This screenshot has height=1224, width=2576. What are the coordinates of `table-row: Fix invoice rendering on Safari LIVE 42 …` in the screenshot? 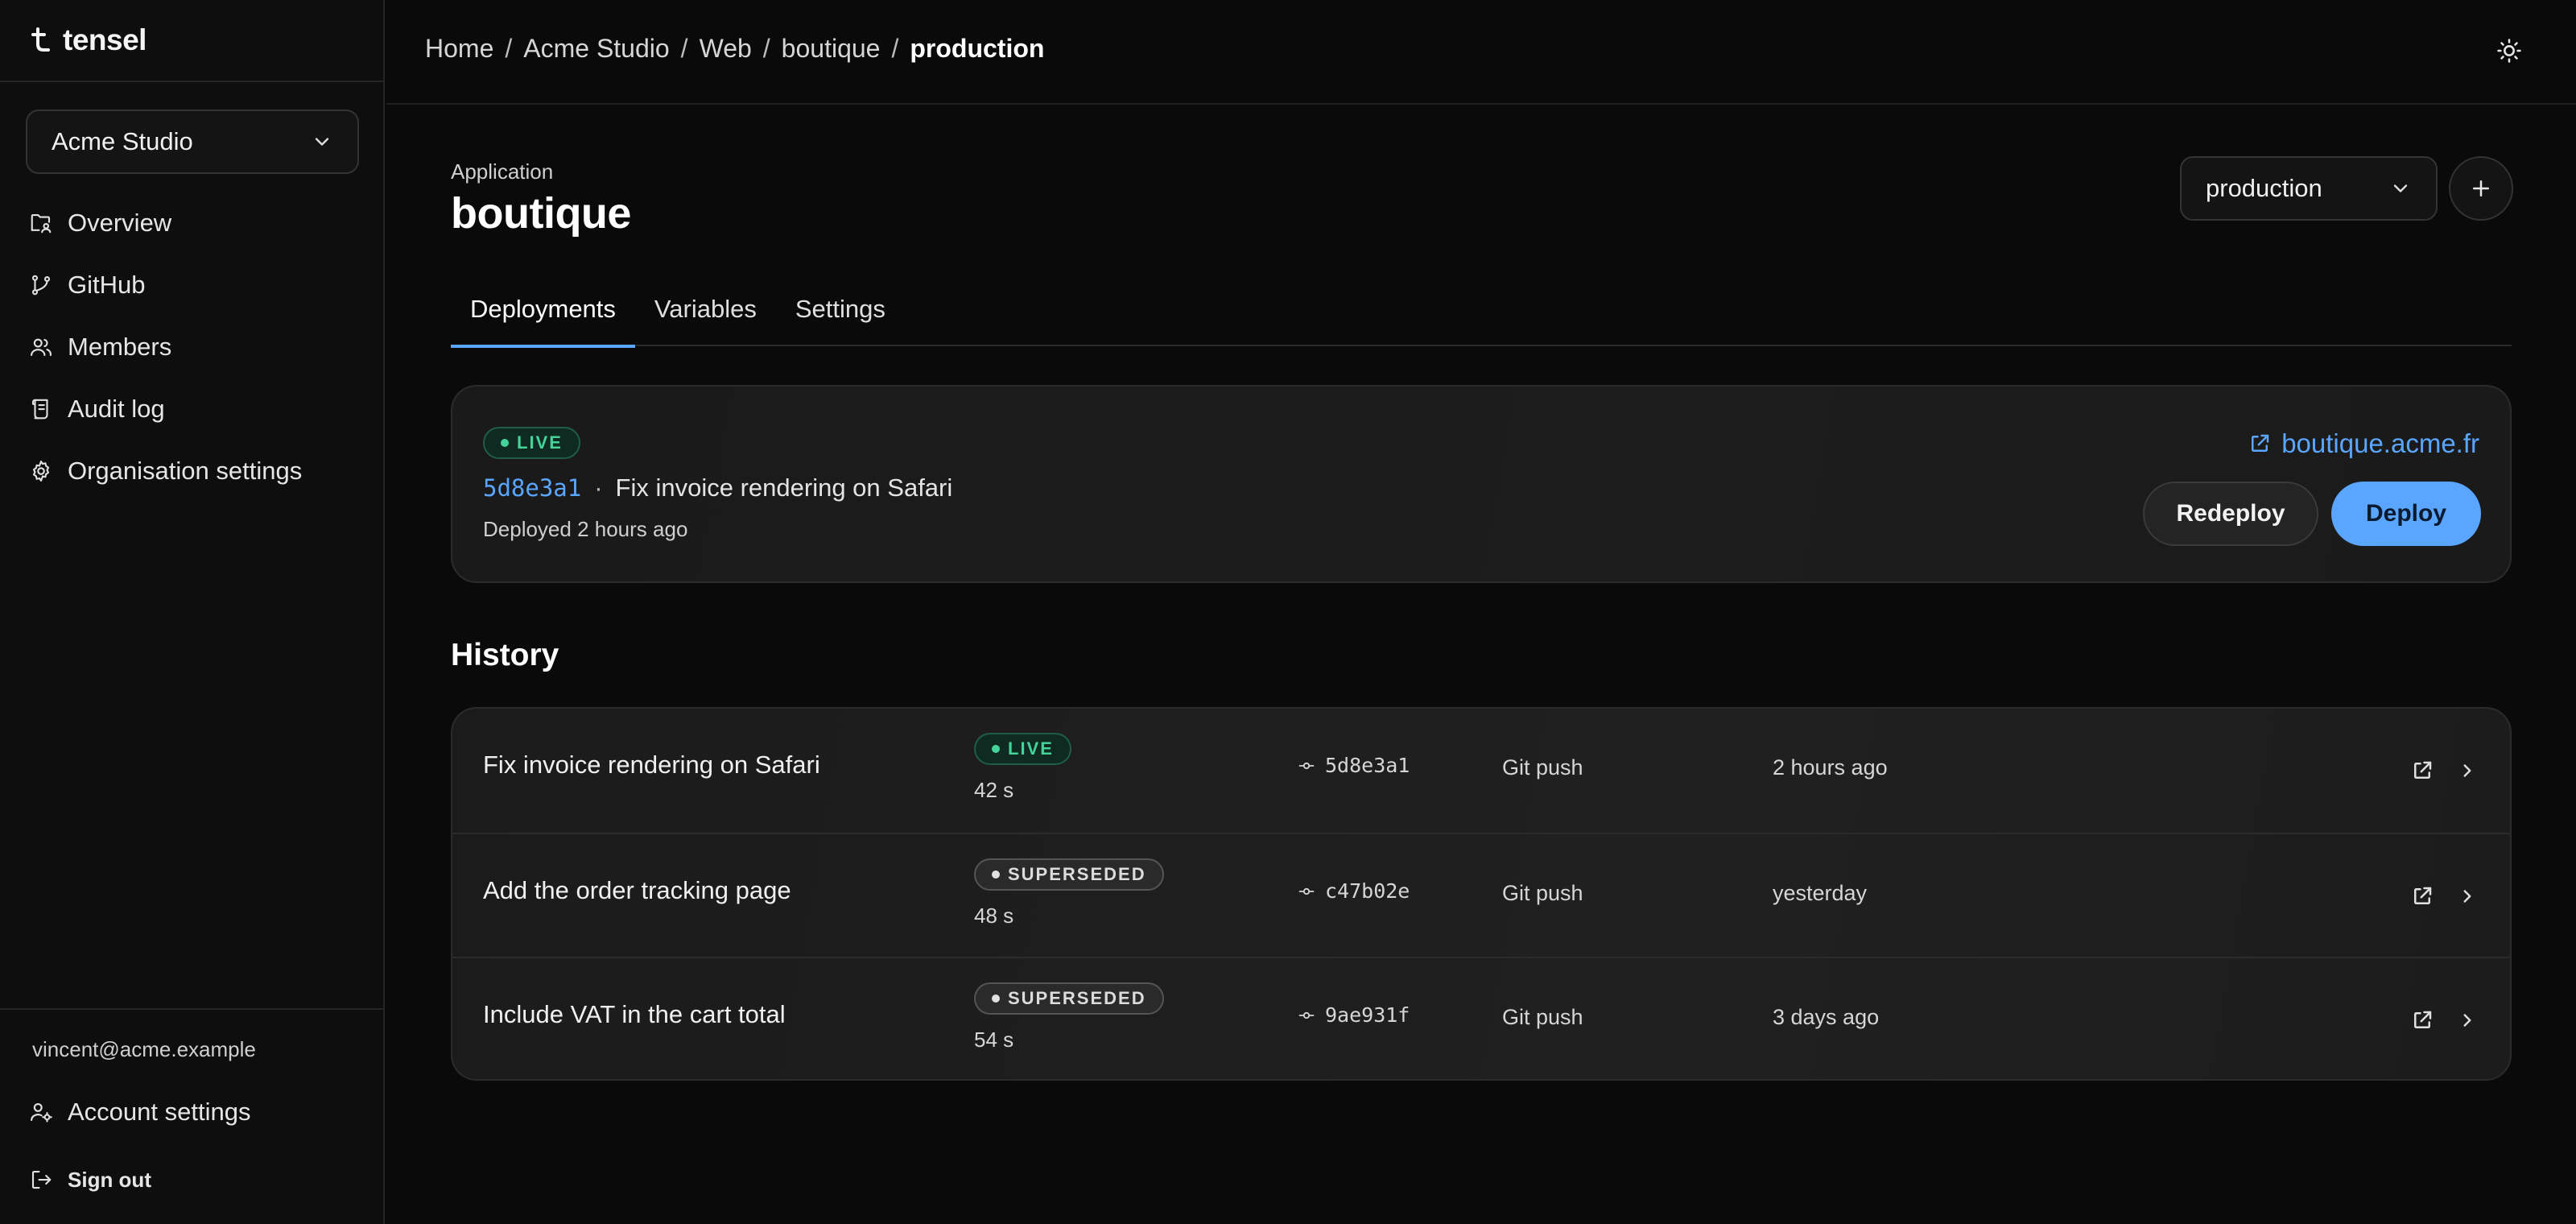 It's located at (1481, 771).